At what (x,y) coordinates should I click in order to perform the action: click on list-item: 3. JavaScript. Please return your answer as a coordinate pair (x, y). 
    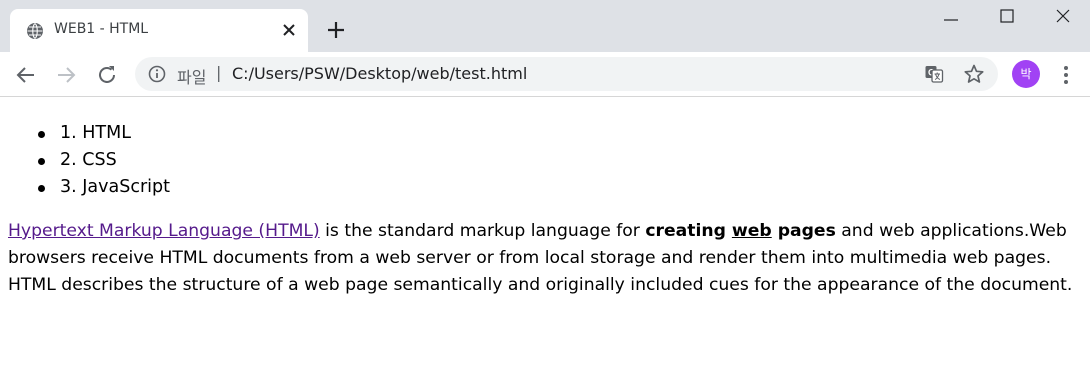
    Looking at the image, I should click on (104, 187).